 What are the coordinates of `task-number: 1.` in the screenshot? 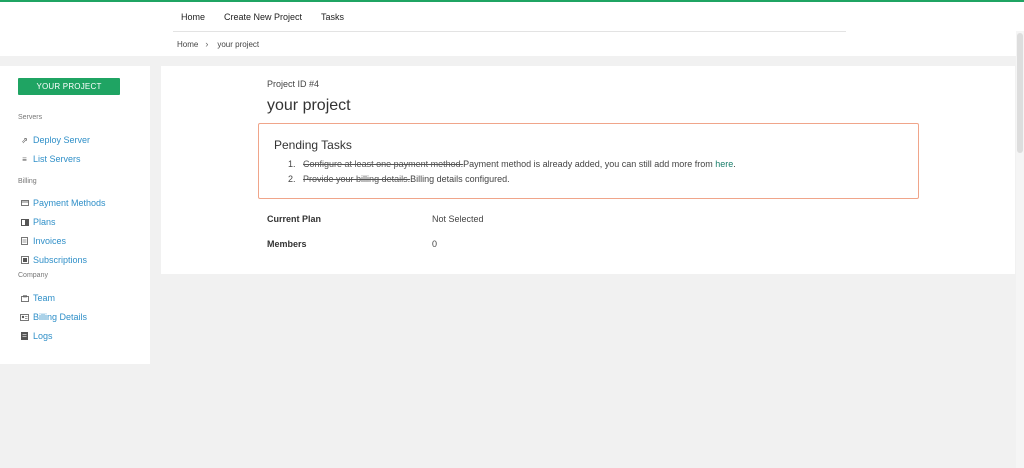 It's located at (292, 164).